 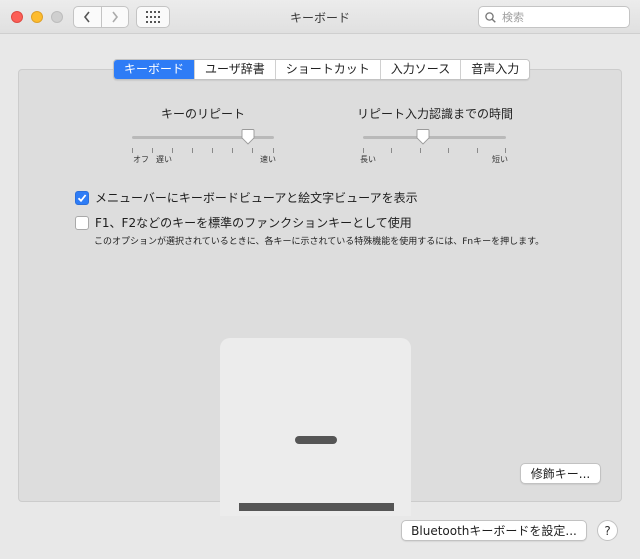 I want to click on repeat-delay-title: リピート入力認識までの時間, so click(x=434, y=114).